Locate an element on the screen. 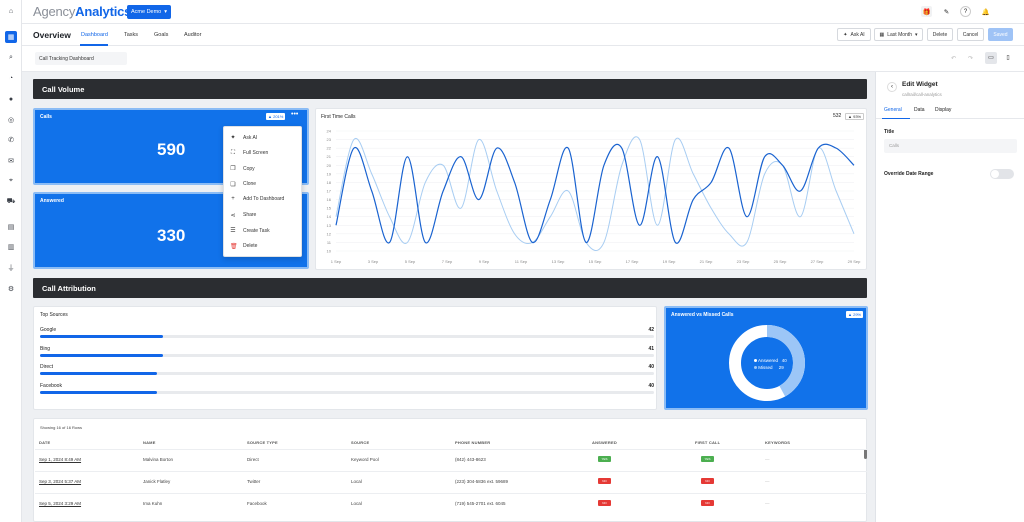 This screenshot has height=522, width=1024. mobile-view-icon: ▯ is located at coordinates (1008, 58).